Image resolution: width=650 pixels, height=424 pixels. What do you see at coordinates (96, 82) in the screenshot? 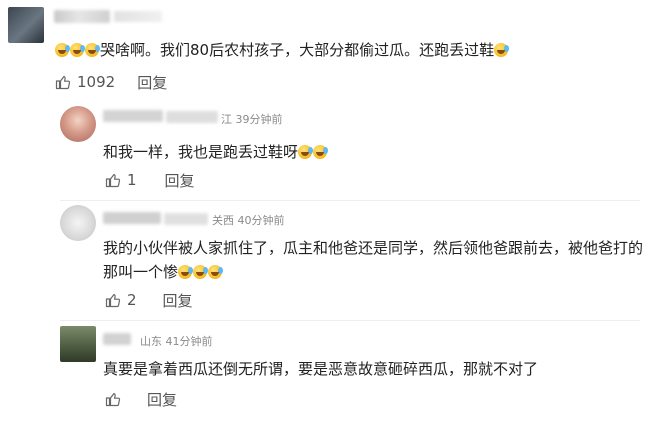
I see `like-count: 1092` at bounding box center [96, 82].